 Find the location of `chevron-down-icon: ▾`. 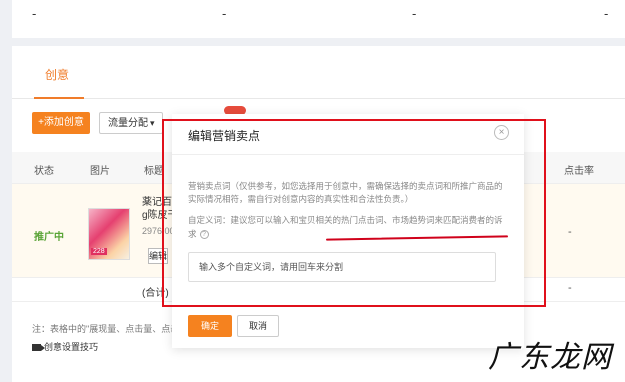

chevron-down-icon: ▾ is located at coordinates (152, 123).